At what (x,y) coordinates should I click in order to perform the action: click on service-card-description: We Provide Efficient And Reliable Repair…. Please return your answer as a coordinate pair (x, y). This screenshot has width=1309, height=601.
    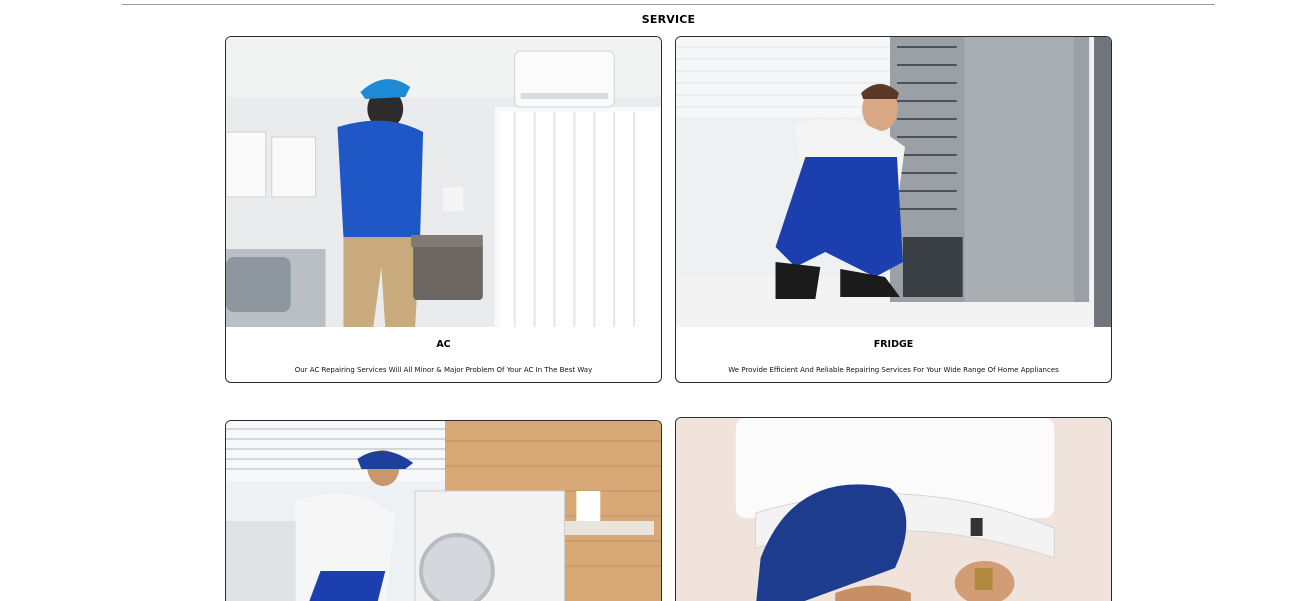
    Looking at the image, I should click on (893, 370).